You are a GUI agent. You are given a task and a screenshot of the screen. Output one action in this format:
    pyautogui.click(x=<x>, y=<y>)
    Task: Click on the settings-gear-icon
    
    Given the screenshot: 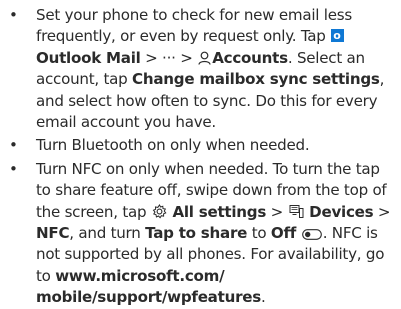 What is the action you would take?
    pyautogui.click(x=159, y=211)
    